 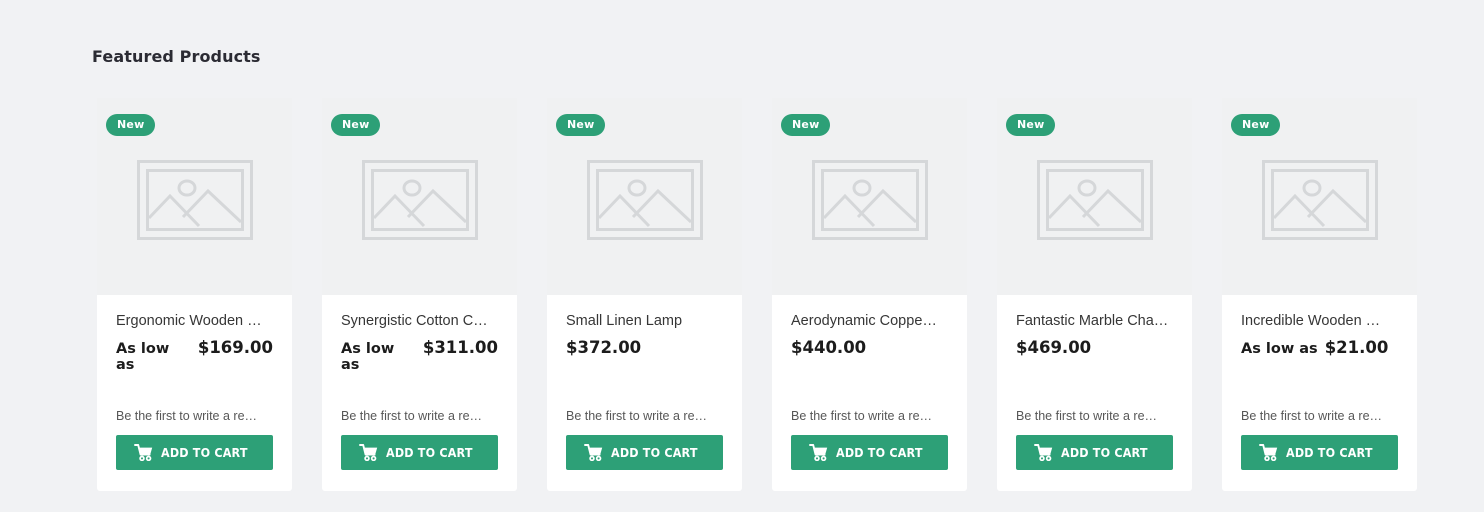 I want to click on product-price-row: $440.00, so click(x=869, y=347).